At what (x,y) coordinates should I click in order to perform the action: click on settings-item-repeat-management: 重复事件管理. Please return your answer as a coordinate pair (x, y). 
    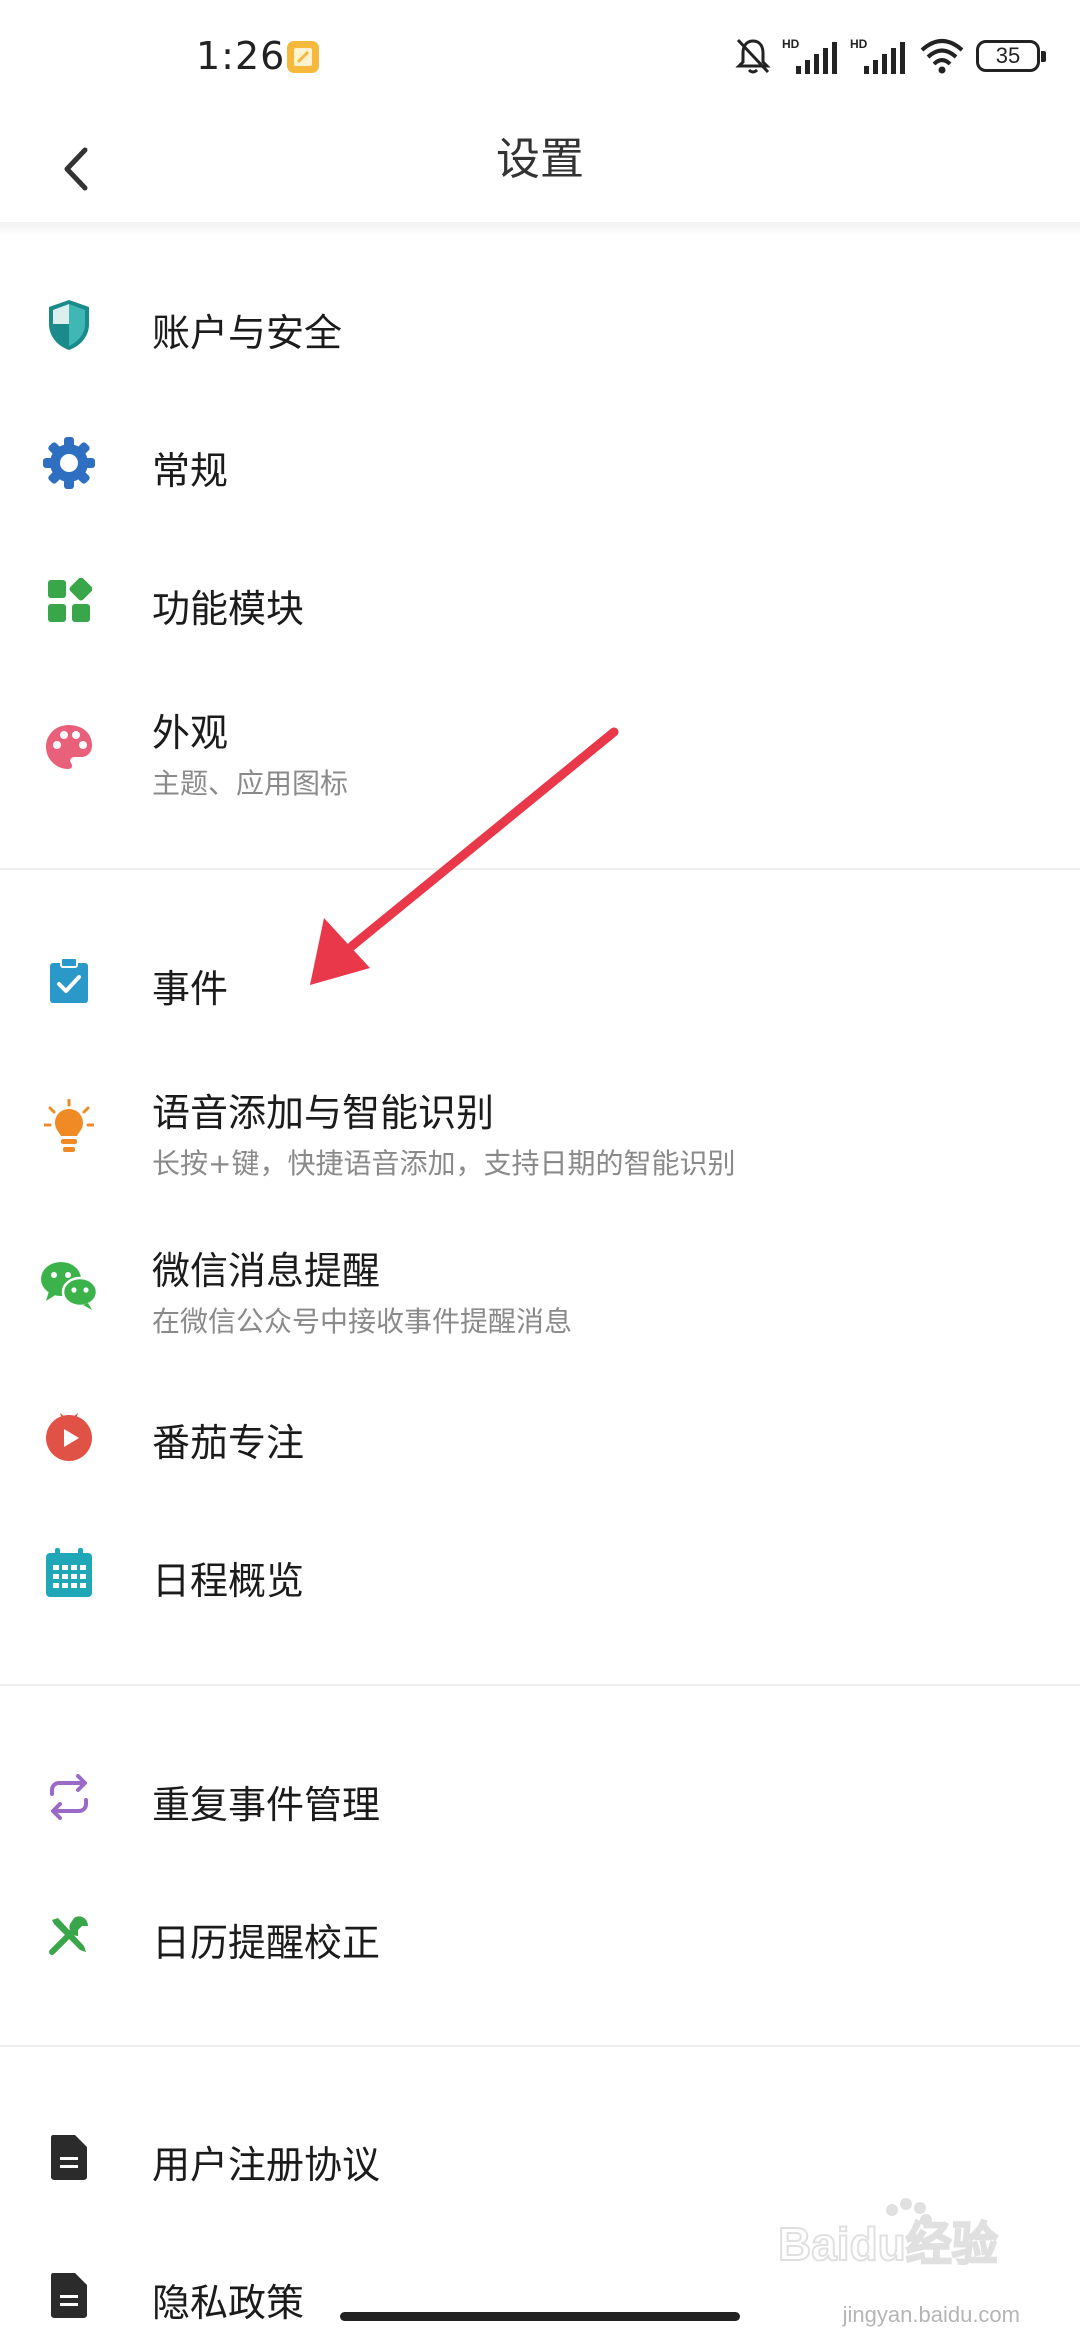
    Looking at the image, I should click on (540, 1797).